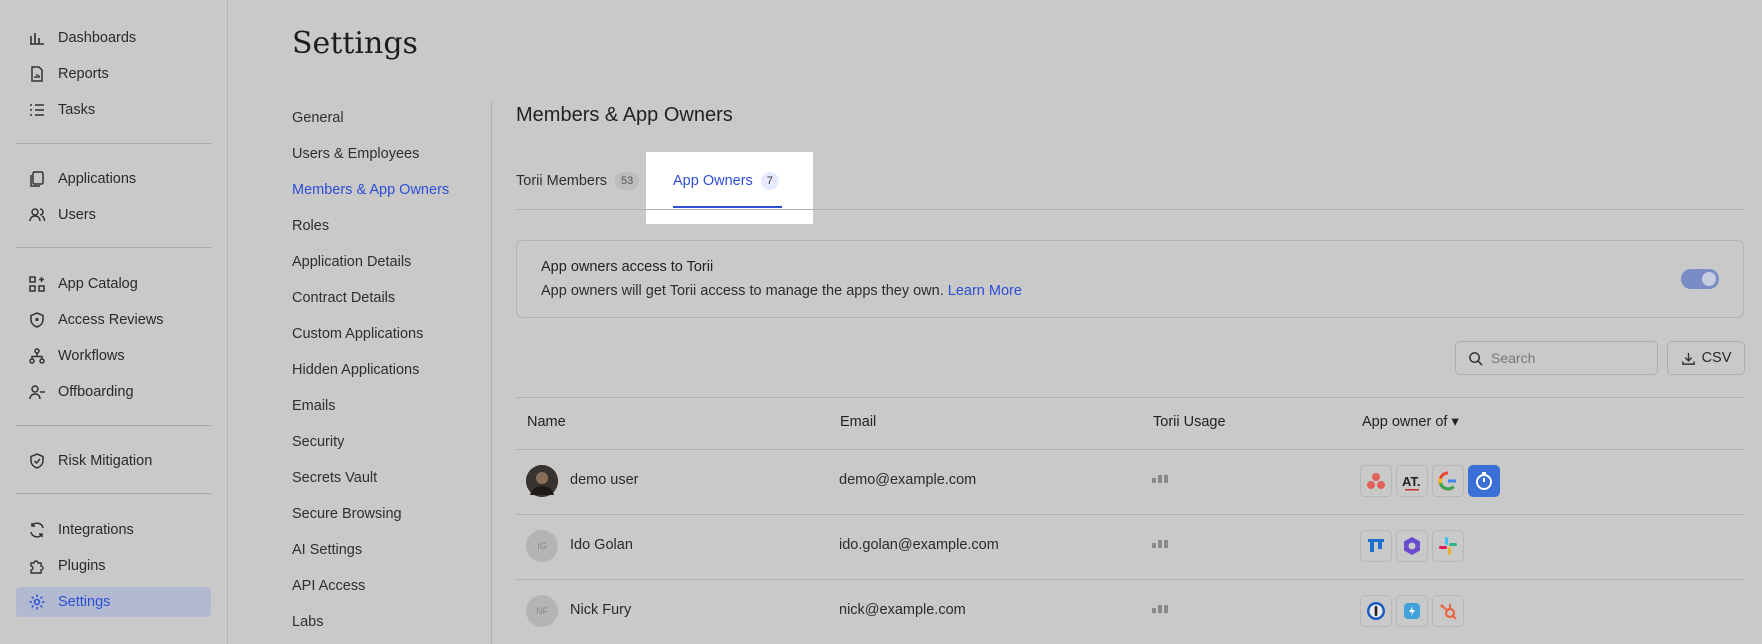  Describe the element at coordinates (37, 602) in the screenshot. I see `gear-icon` at that location.